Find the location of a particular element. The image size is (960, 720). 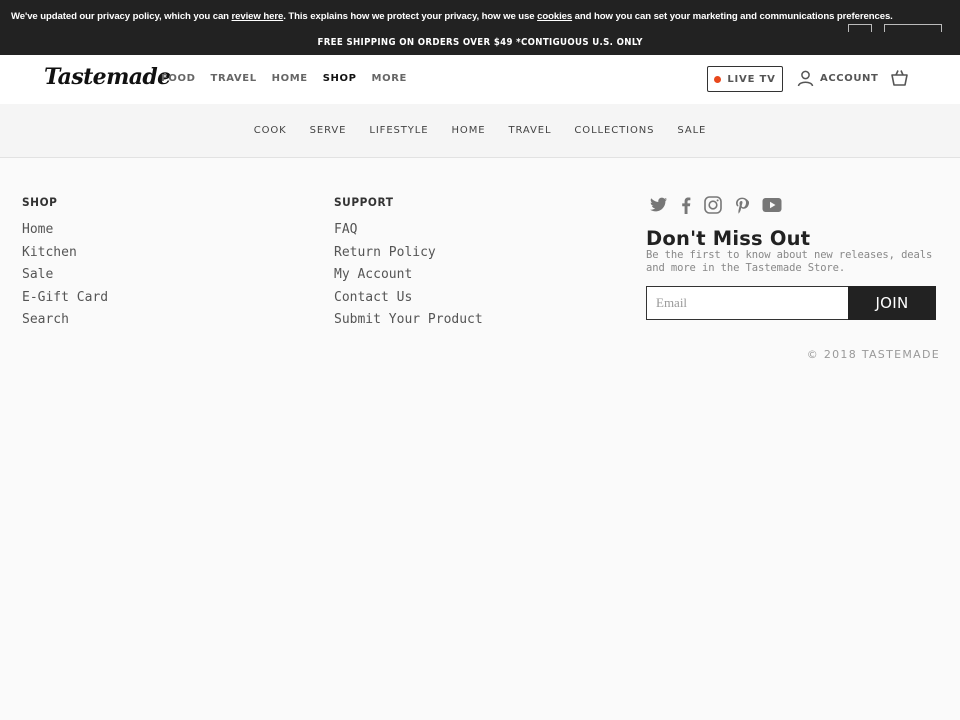

join-button: JOIN is located at coordinates (892, 303).